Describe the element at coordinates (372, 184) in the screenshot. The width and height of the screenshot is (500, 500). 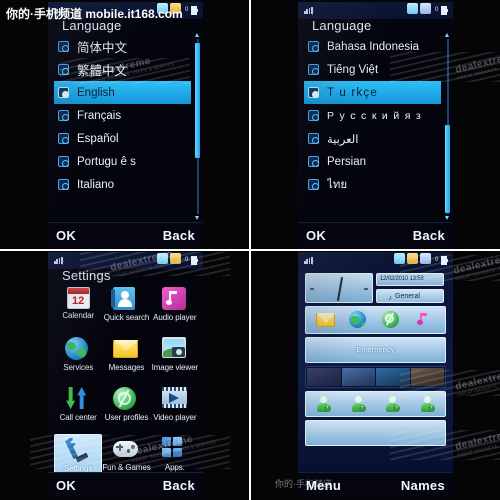
I see `list-item: ไทย` at that location.